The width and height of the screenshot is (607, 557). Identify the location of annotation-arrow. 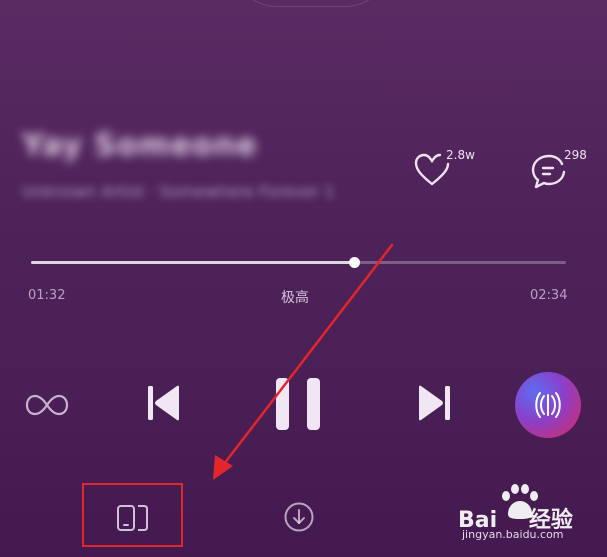
(303, 361).